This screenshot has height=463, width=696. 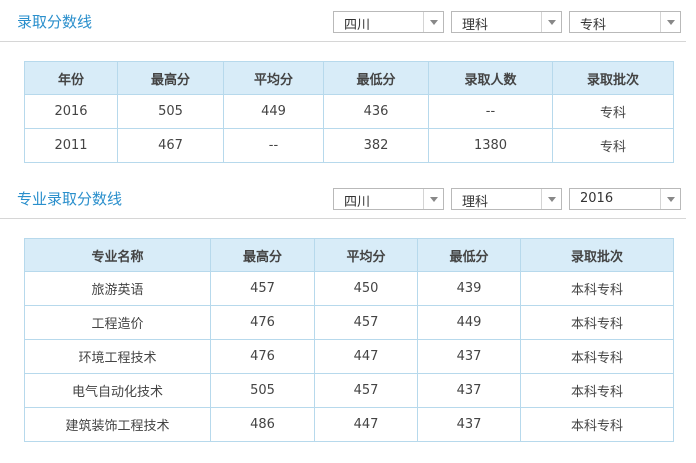 What do you see at coordinates (593, 25) in the screenshot?
I see `level-select-value: 专科` at bounding box center [593, 25].